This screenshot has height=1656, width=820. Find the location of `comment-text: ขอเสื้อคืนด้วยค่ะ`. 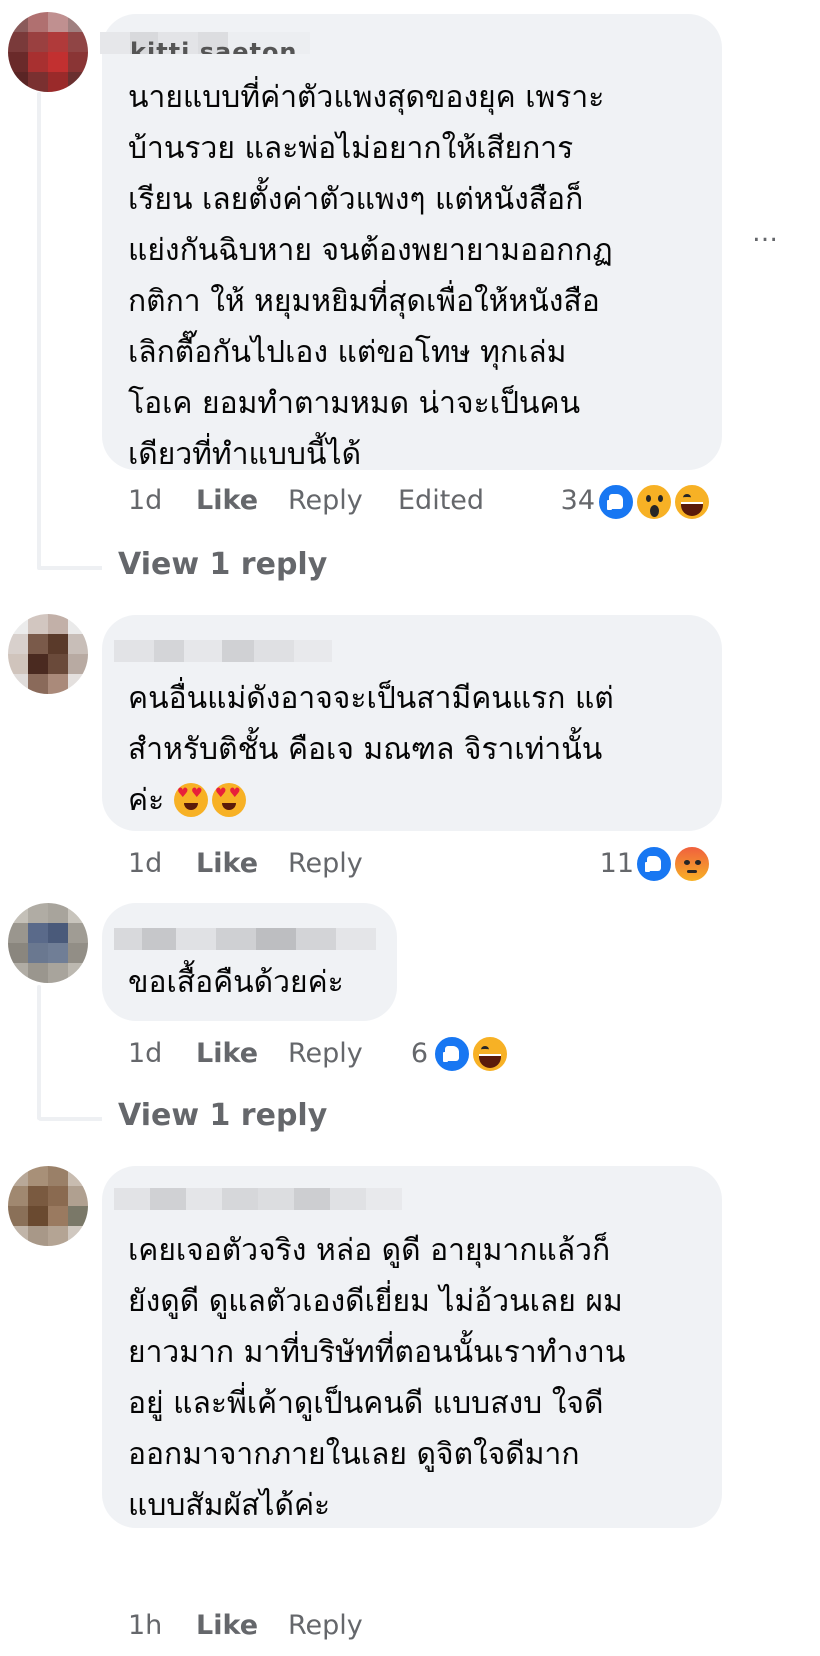

comment-text: ขอเสื้อคืนด้วยค่ะ is located at coordinates (236, 982).